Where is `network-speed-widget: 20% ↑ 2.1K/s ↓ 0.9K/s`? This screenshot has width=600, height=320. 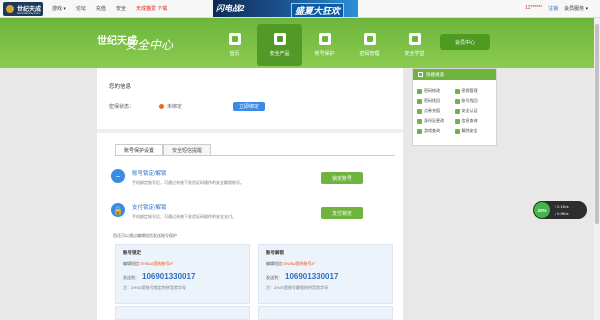
network-speed-widget: 20% ↑ 2.1K/s ↓ 0.9K/s is located at coordinates (560, 210).